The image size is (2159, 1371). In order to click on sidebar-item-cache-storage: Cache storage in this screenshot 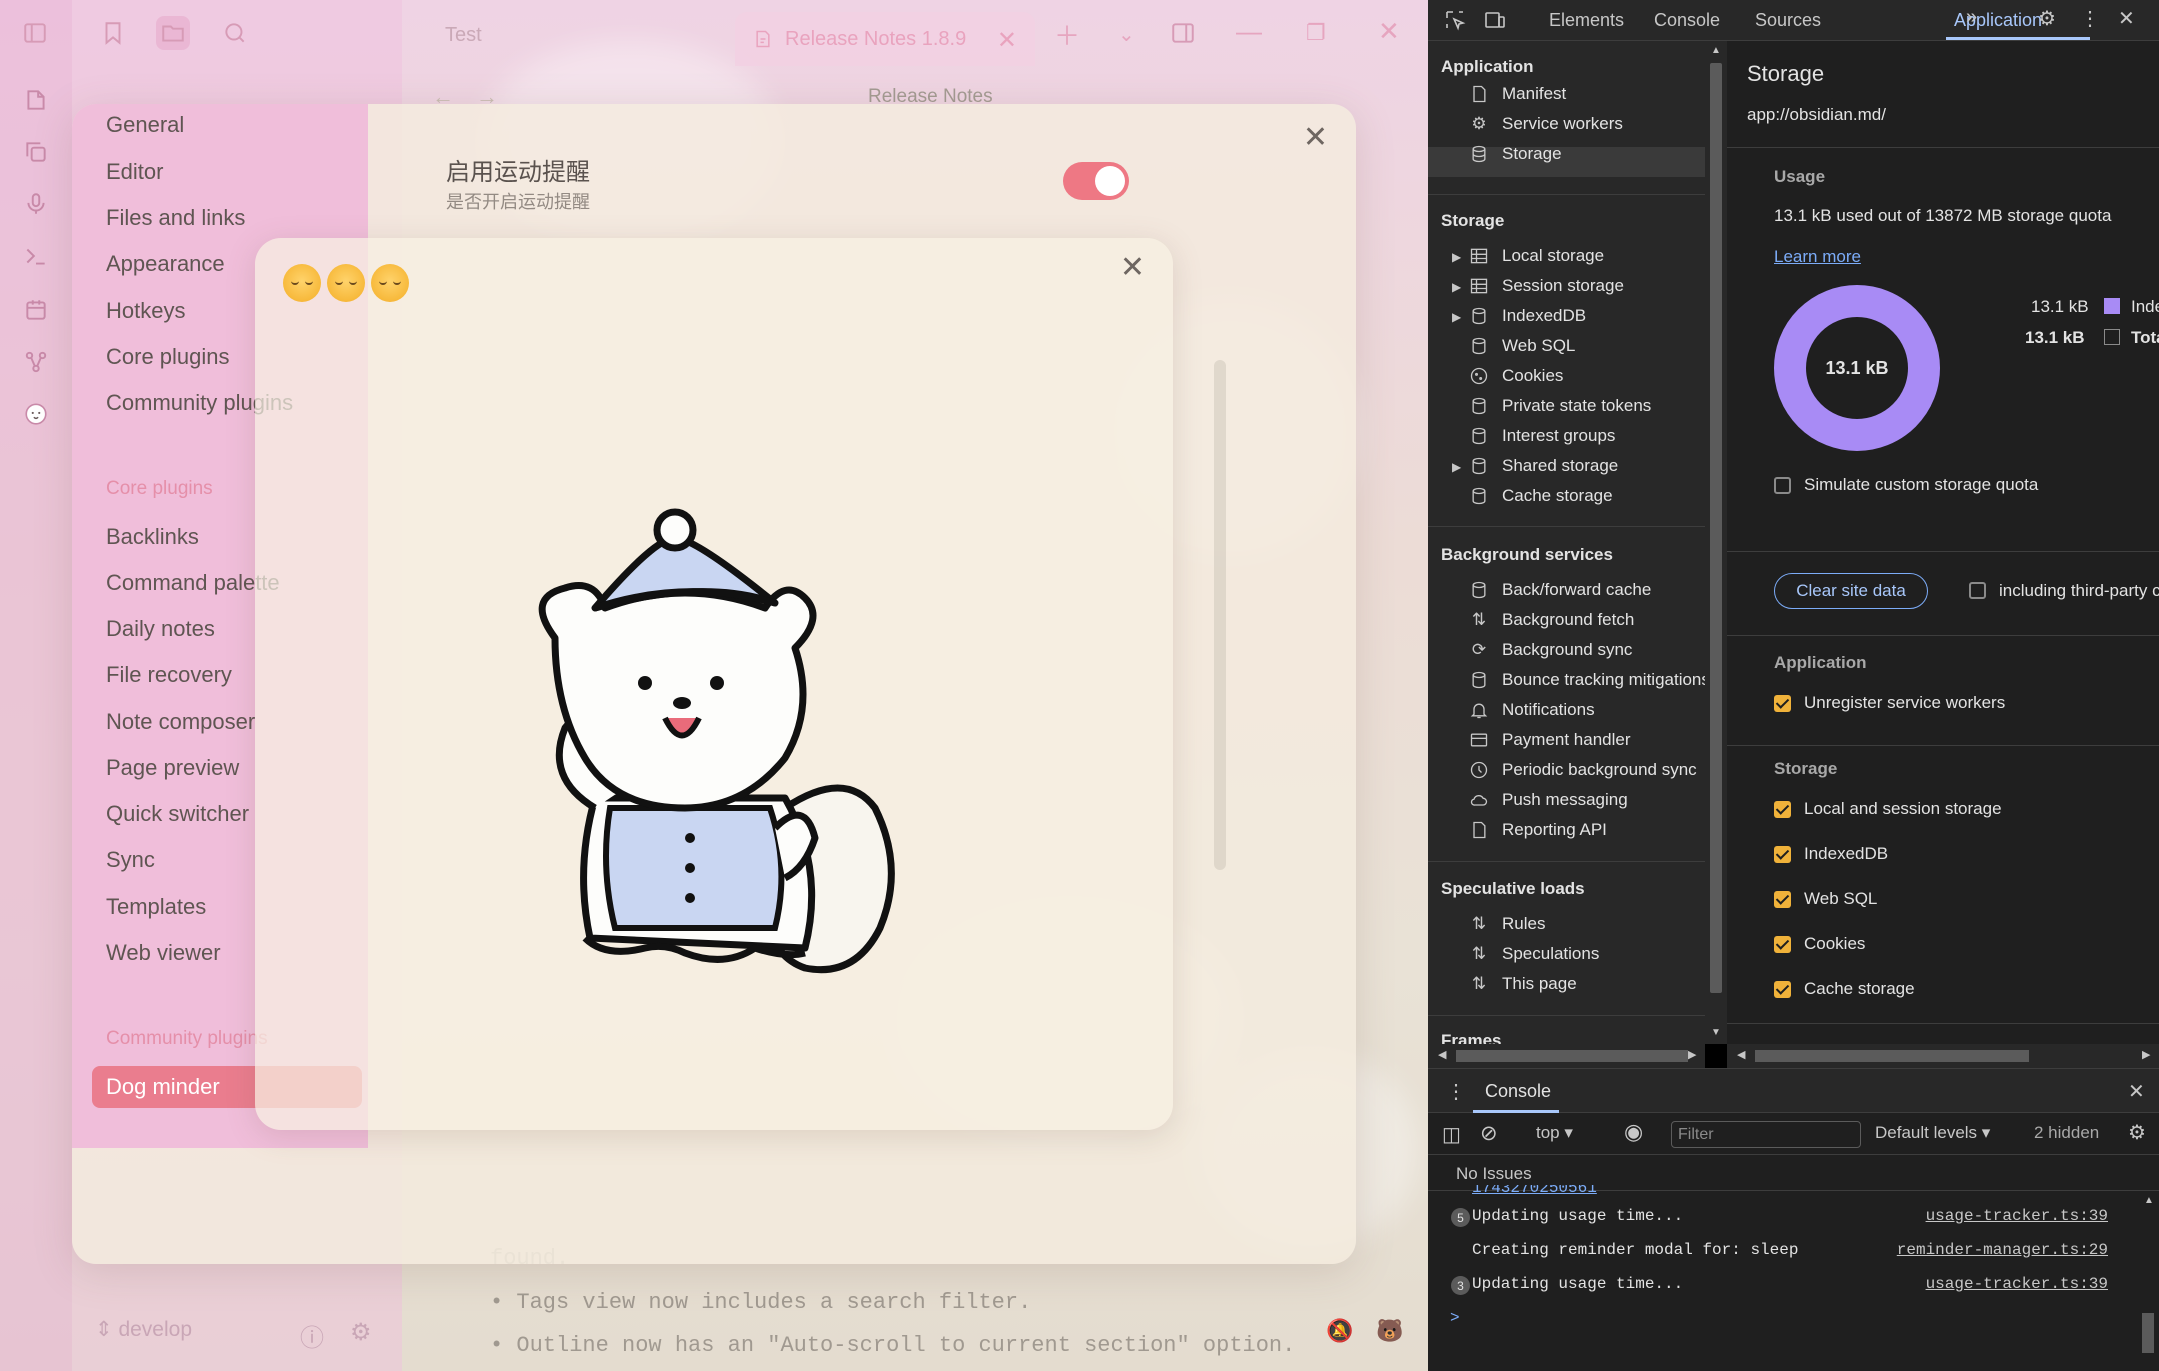, I will do `click(1540, 496)`.